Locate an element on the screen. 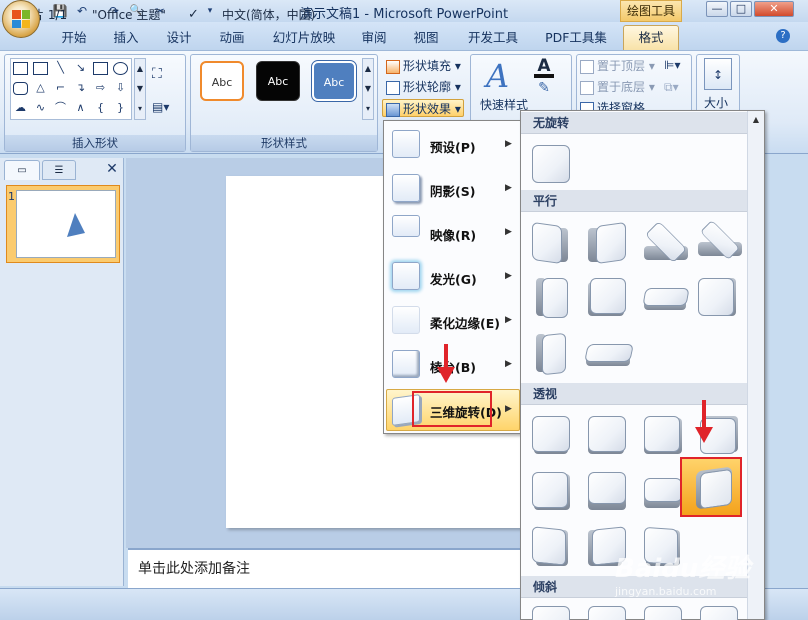  status-language: 中文(简体，中国) is located at coordinates (269, 15).